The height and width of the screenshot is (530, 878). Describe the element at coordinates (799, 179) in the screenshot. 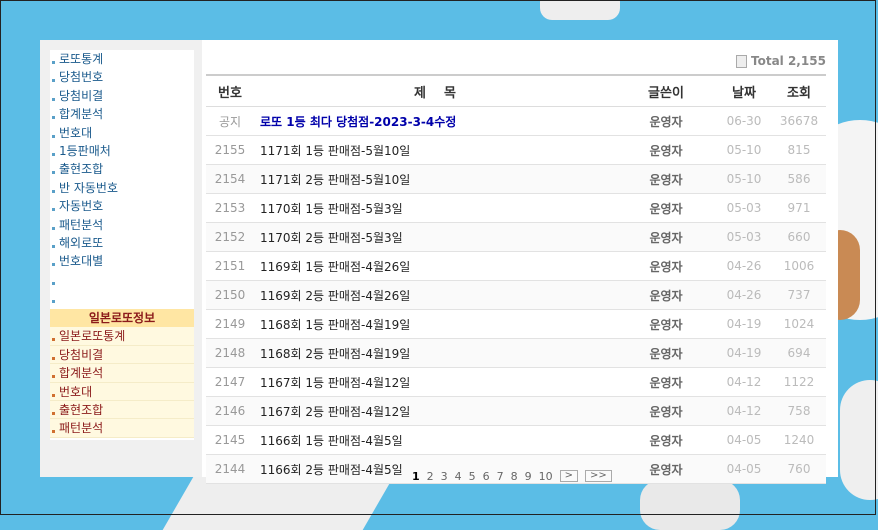

I see `cell-hits: 586` at that location.